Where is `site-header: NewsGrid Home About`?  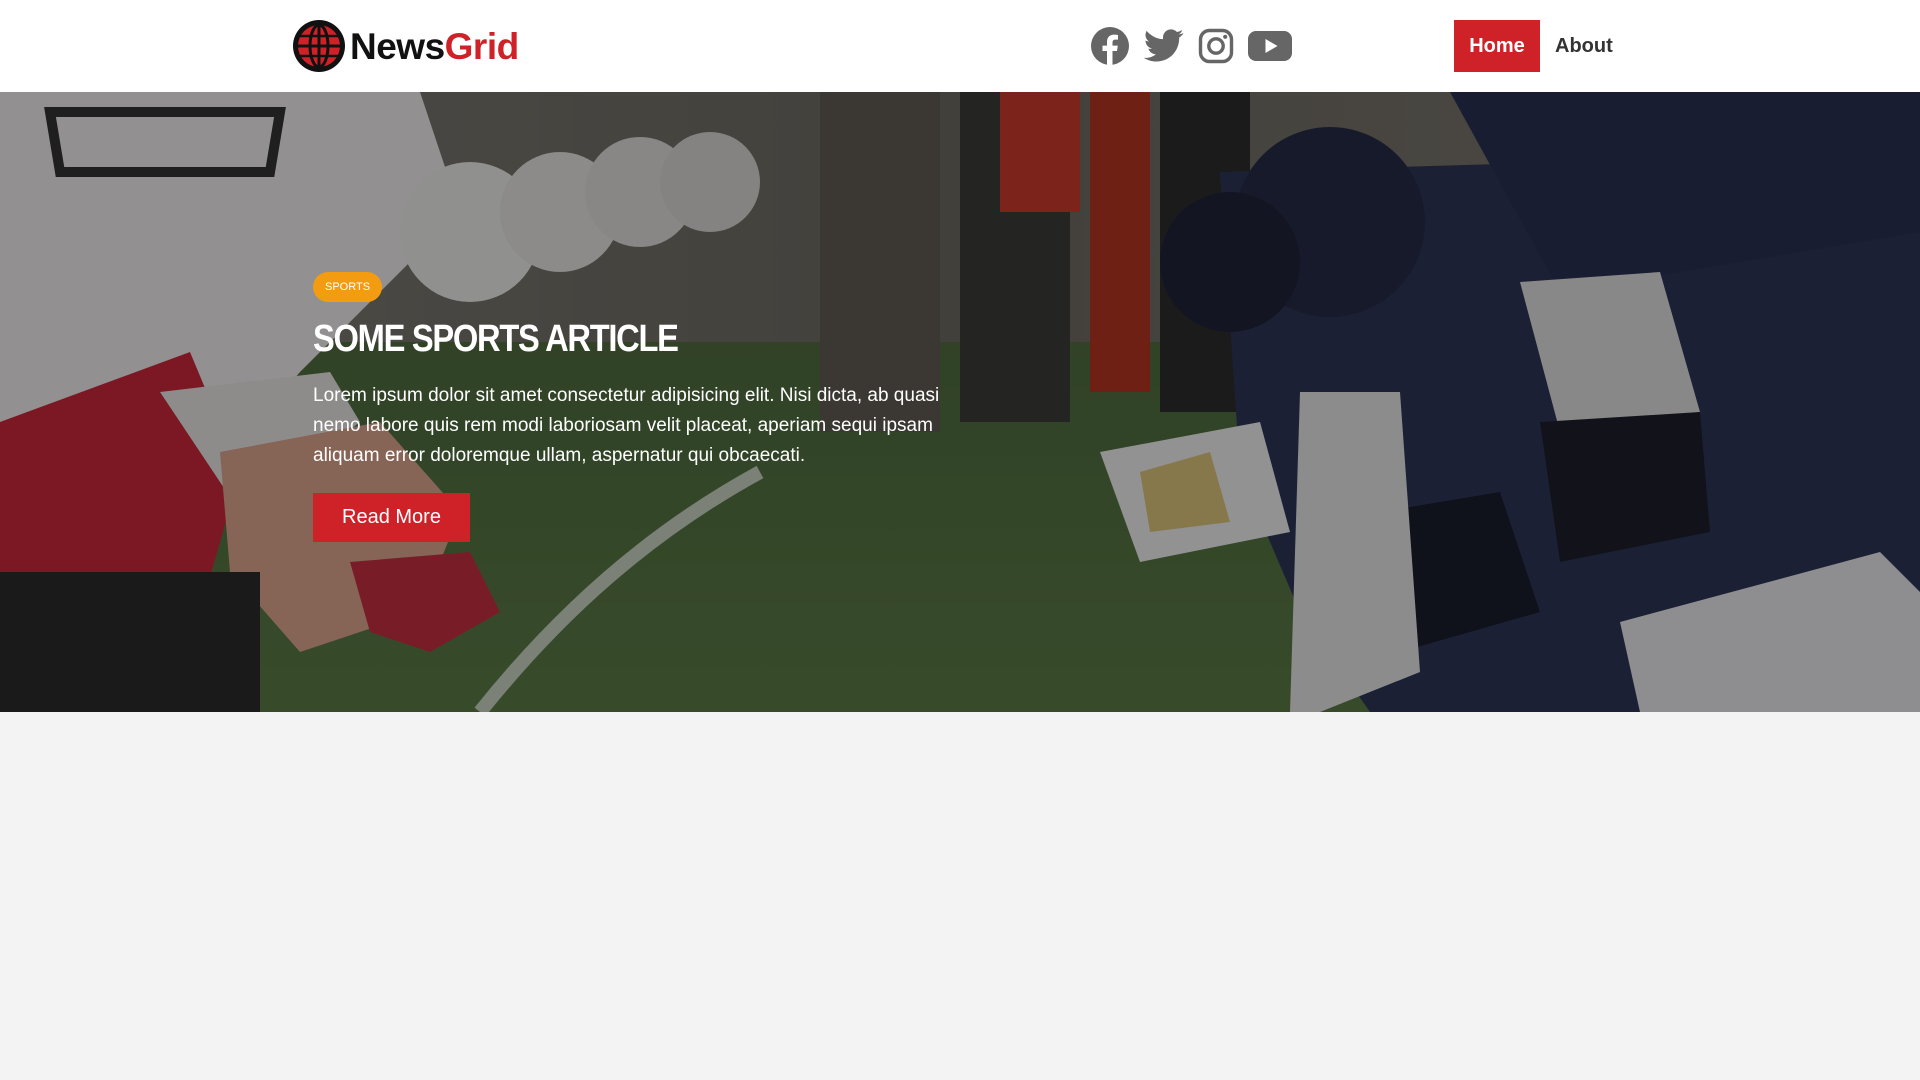 site-header: NewsGrid Home About is located at coordinates (960, 46).